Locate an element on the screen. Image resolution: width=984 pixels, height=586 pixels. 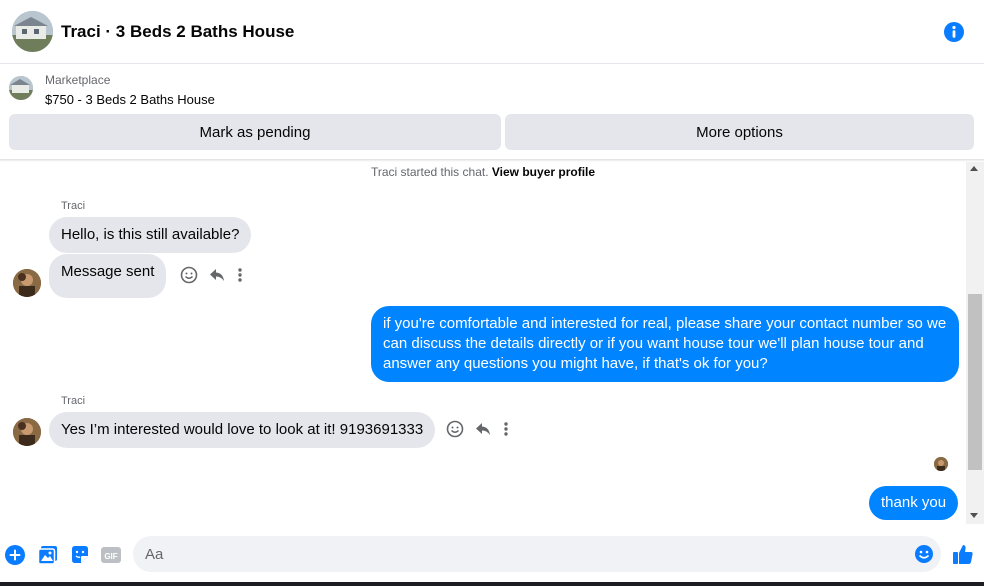
message-bubble-incoming: Hello, is this still available? is located at coordinates (150, 235).